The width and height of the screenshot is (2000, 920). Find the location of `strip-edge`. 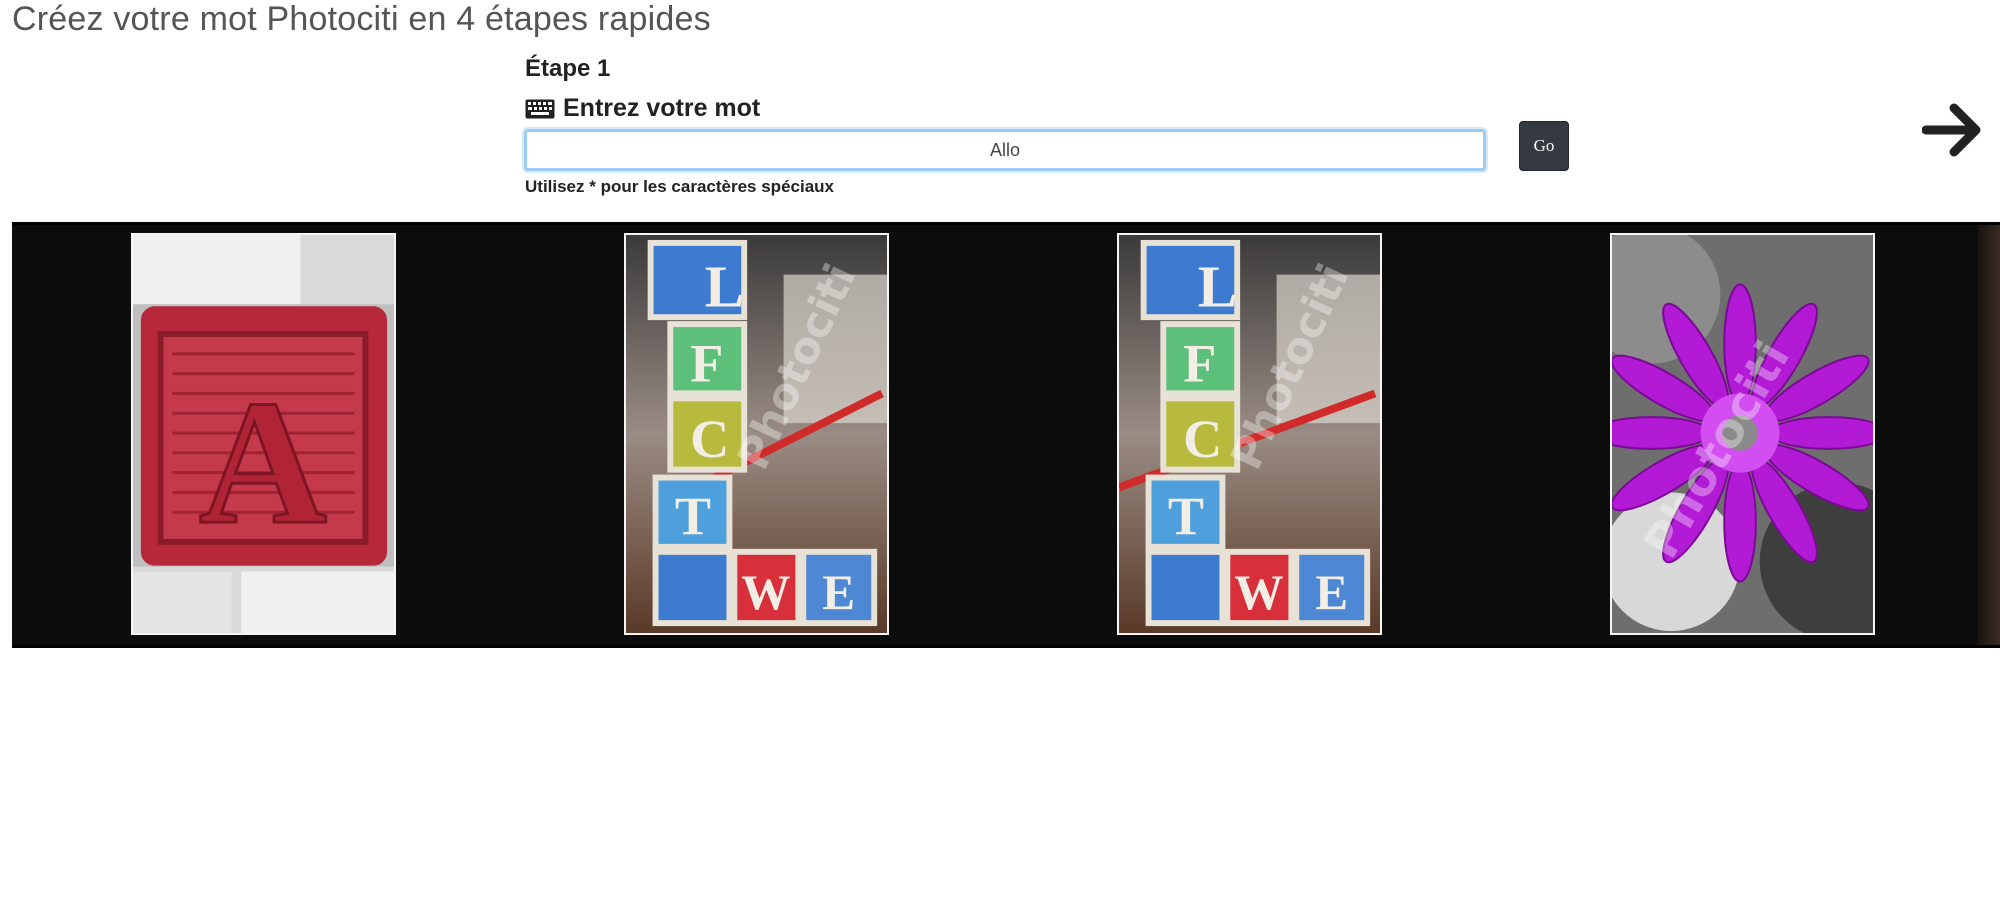

strip-edge is located at coordinates (1989, 435).